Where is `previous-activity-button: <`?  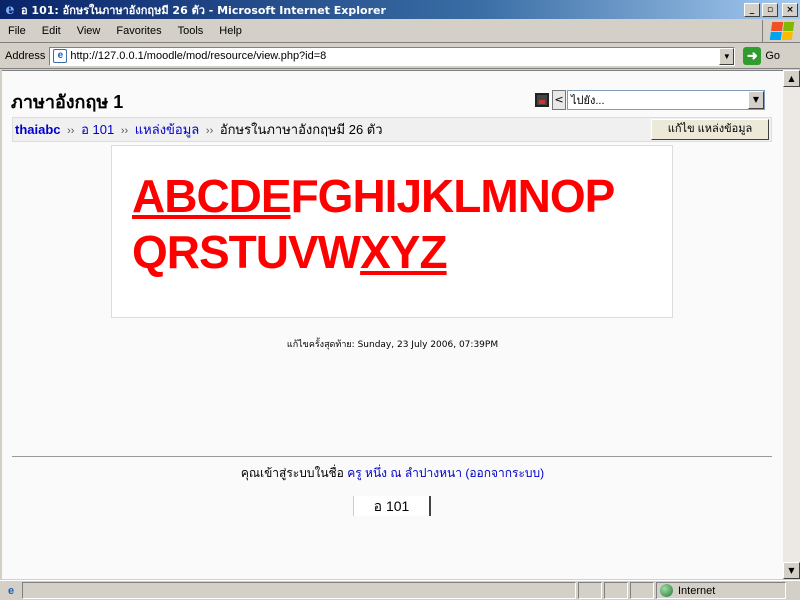
previous-activity-button: < is located at coordinates (559, 100).